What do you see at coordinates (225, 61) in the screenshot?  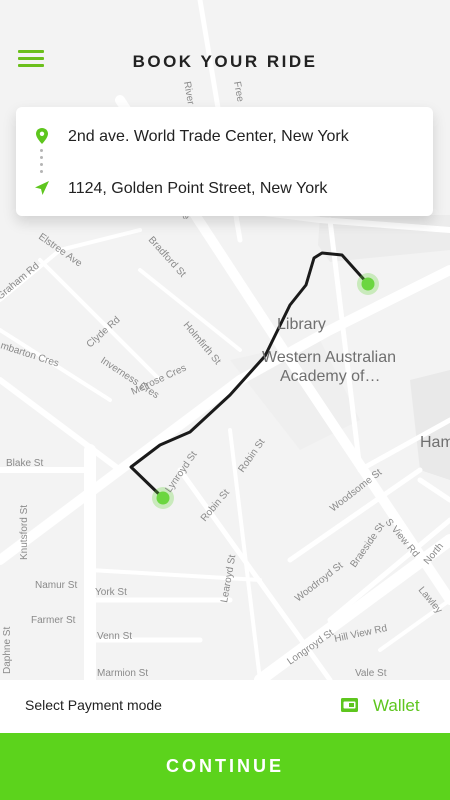 I see `page-title: BOOK YOUR RIDE` at bounding box center [225, 61].